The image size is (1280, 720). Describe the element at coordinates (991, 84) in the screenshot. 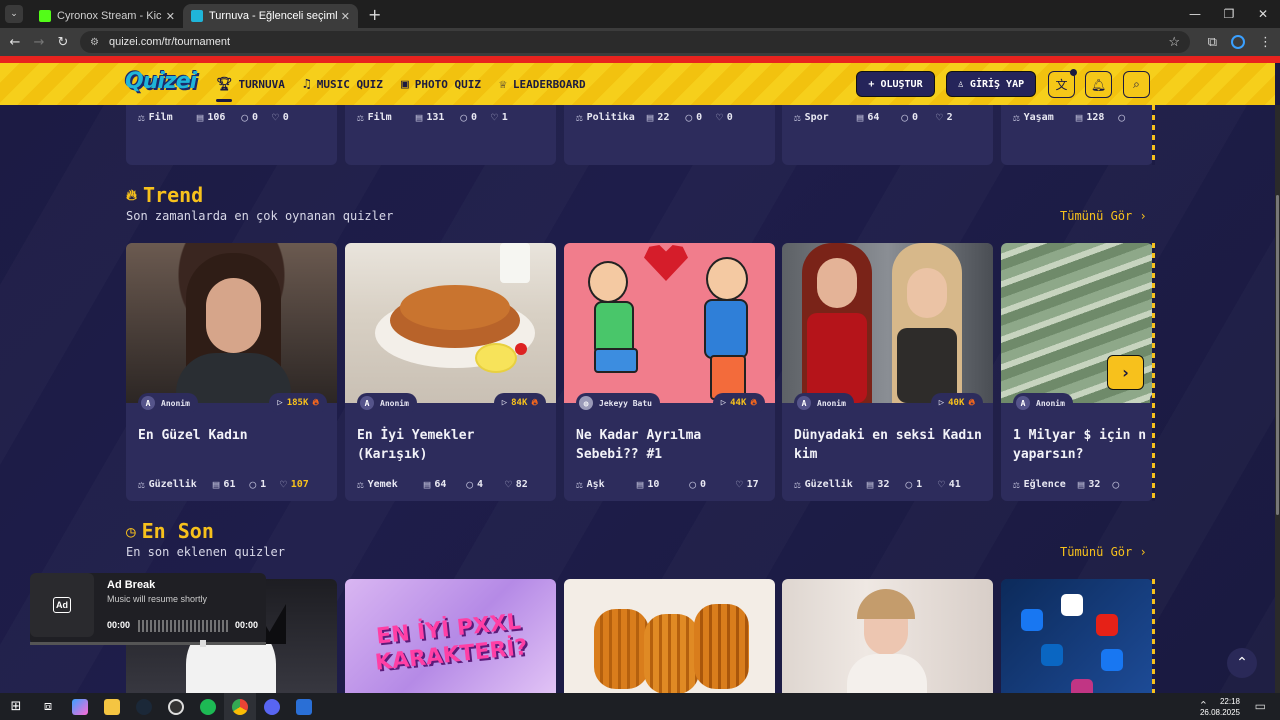

I see `login-button: ♙ GİRİŞ YAP` at that location.